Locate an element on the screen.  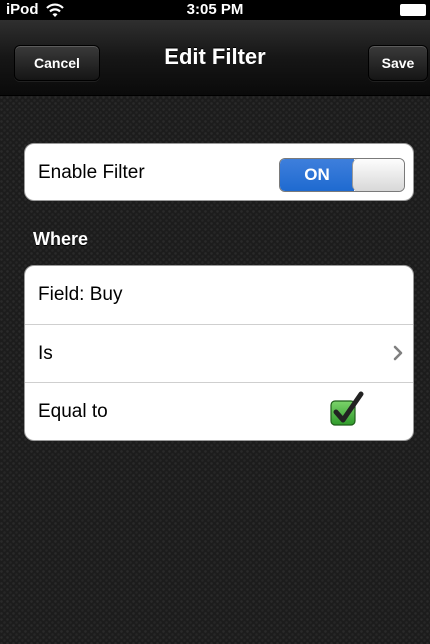
switch-knob is located at coordinates (378, 175).